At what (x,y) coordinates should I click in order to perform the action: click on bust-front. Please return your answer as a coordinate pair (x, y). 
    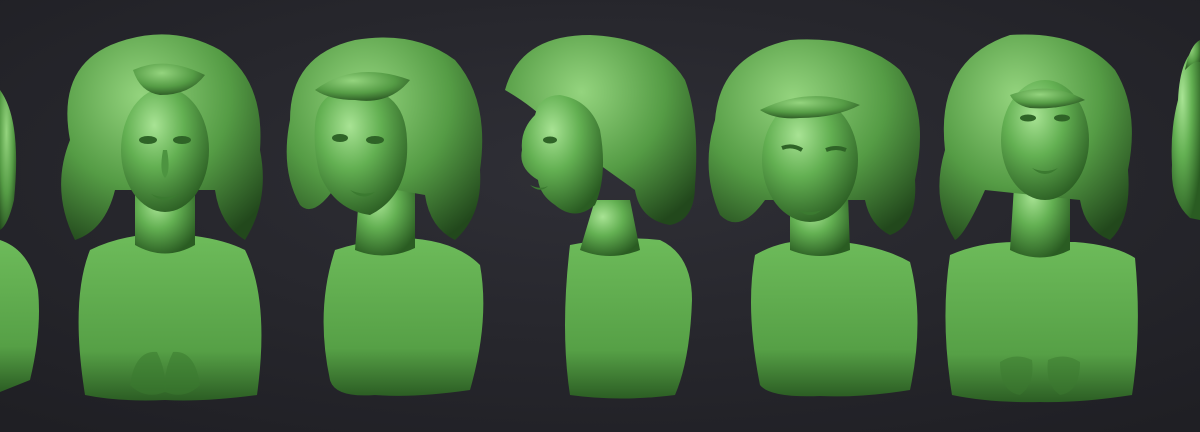
    Looking at the image, I should click on (162, 217).